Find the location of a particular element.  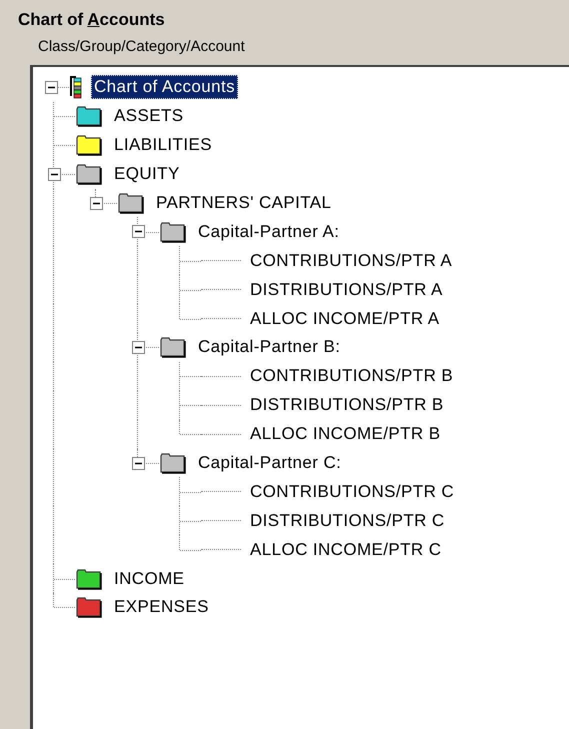

tree-item: ALLOC INCOME/PTR A is located at coordinates (345, 318).